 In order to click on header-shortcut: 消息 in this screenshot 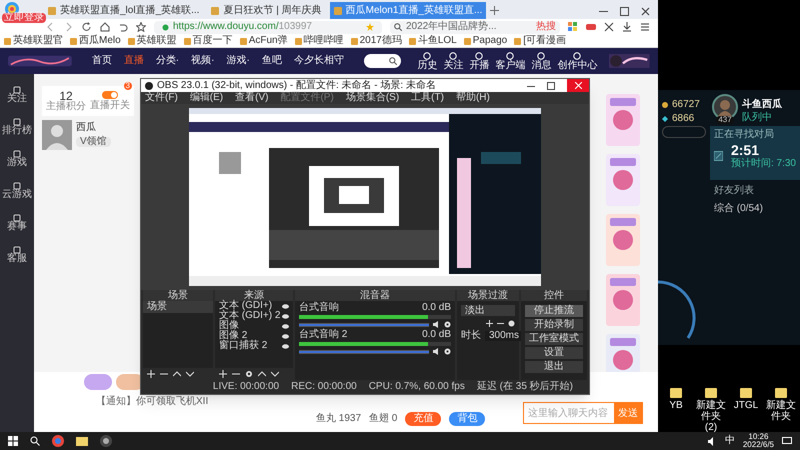, I will do `click(541, 61)`.